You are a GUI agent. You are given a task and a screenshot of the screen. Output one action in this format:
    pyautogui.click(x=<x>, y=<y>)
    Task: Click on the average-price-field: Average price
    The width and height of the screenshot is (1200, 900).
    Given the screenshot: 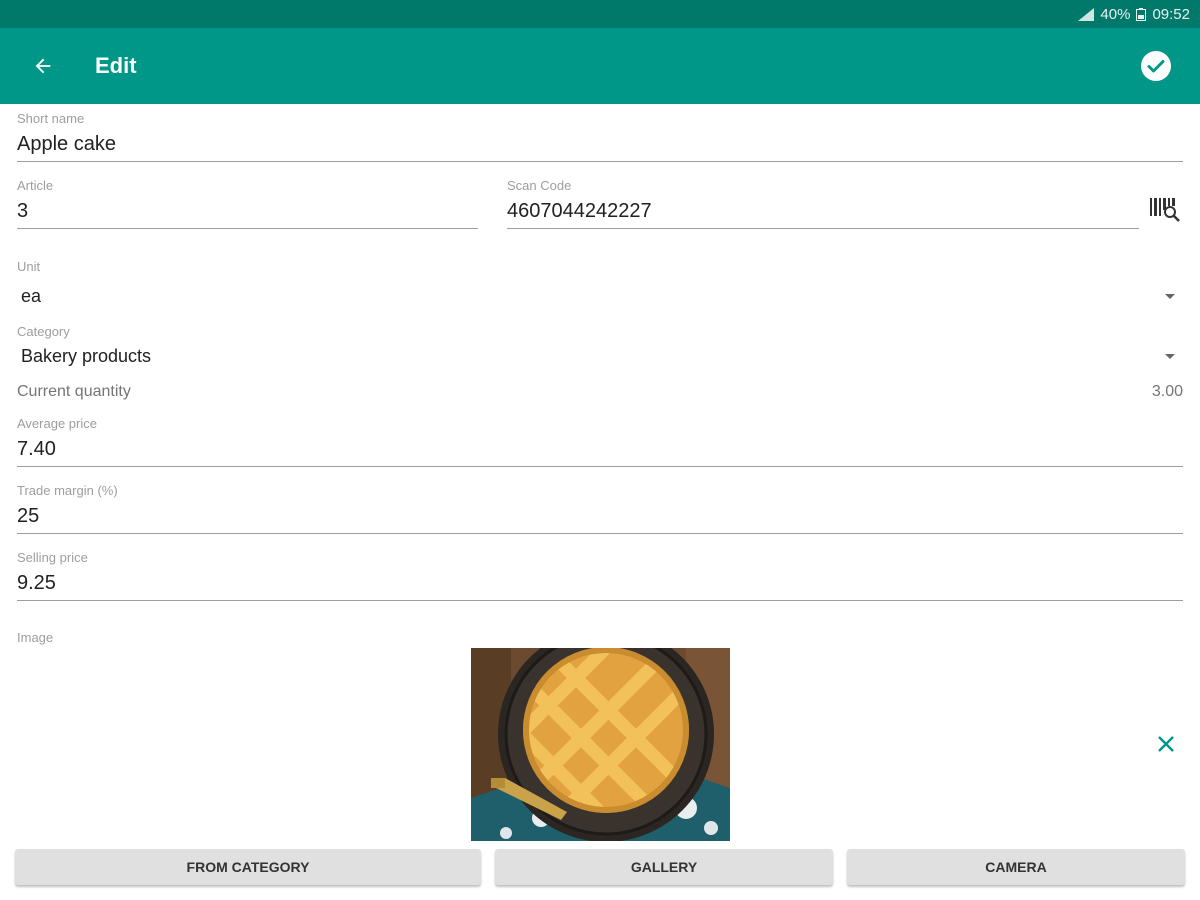 What is the action you would take?
    pyautogui.click(x=600, y=441)
    